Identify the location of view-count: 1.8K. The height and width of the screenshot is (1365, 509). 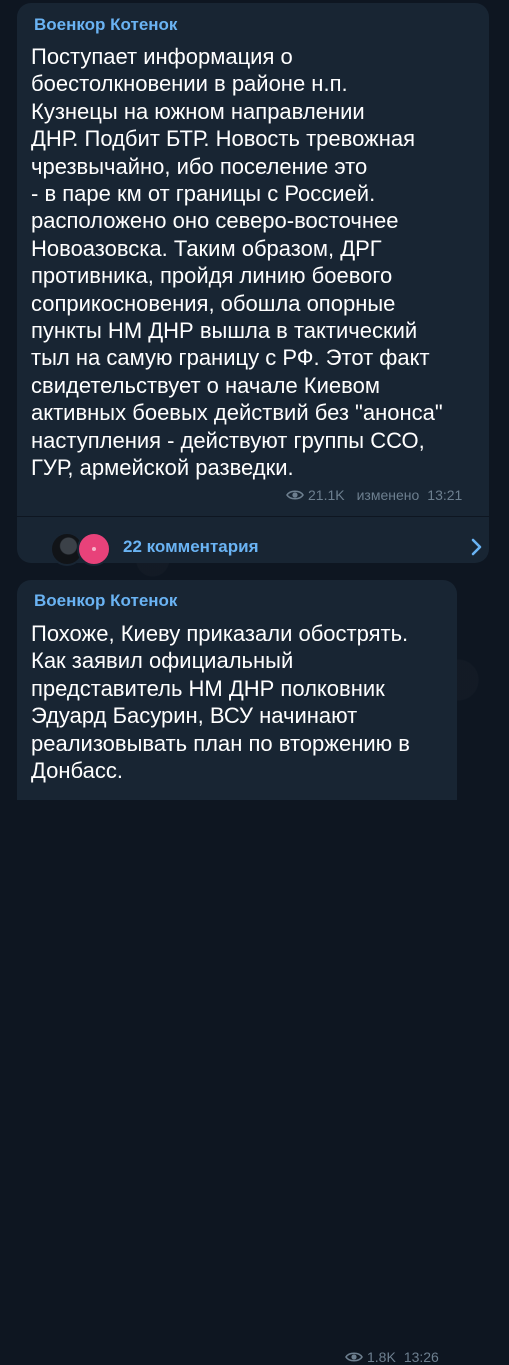
(381, 1357).